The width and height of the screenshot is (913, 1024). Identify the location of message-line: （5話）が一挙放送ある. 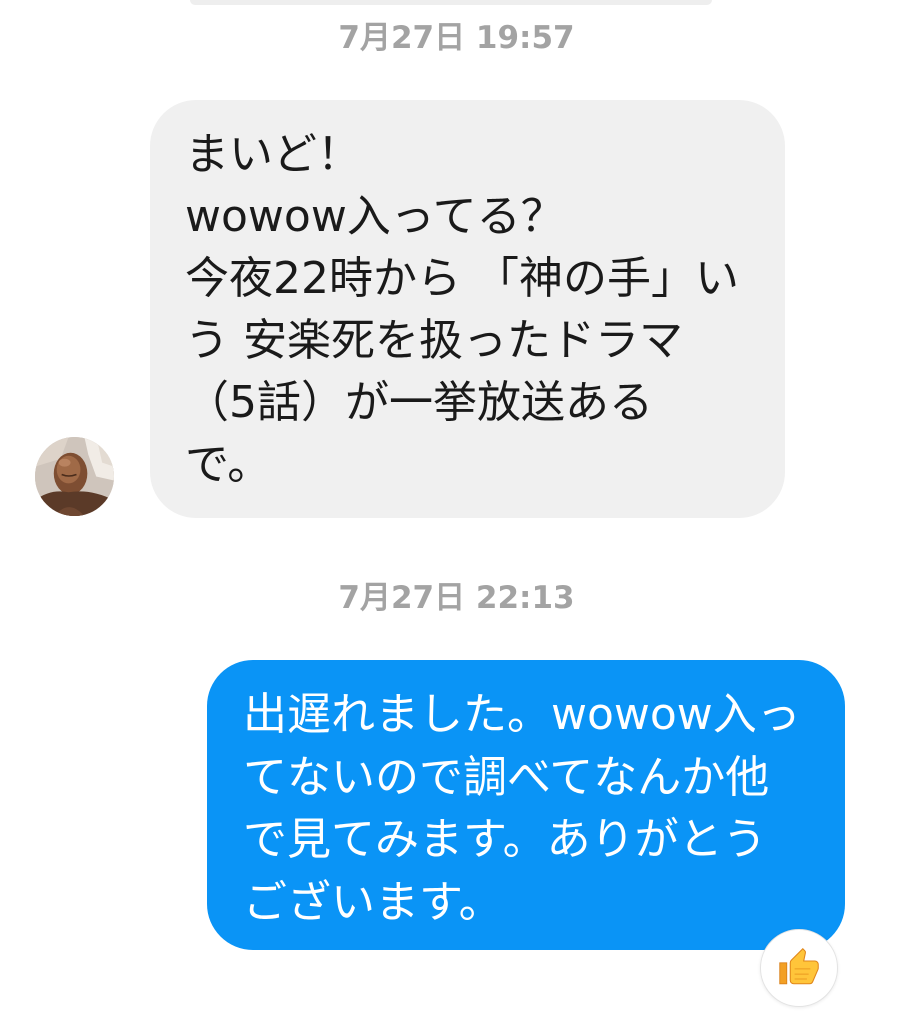
(419, 402).